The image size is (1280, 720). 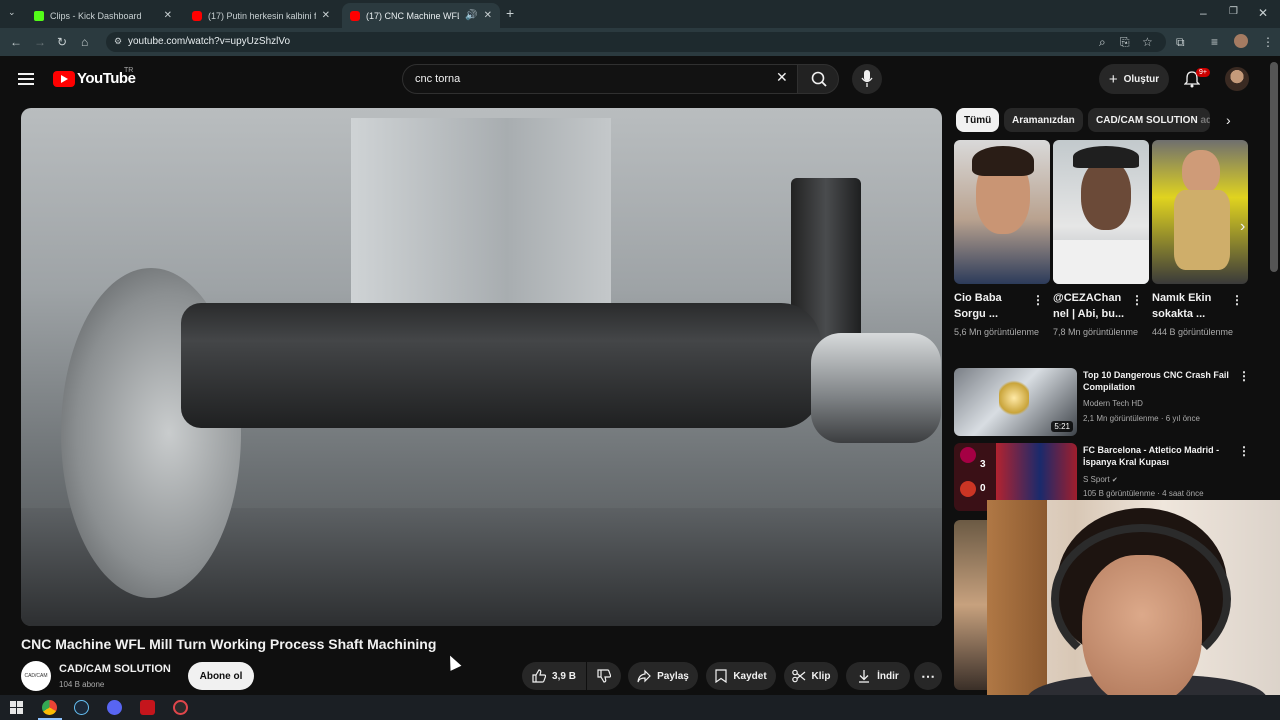 I want to click on share-button: Paylaş, so click(x=663, y=676).